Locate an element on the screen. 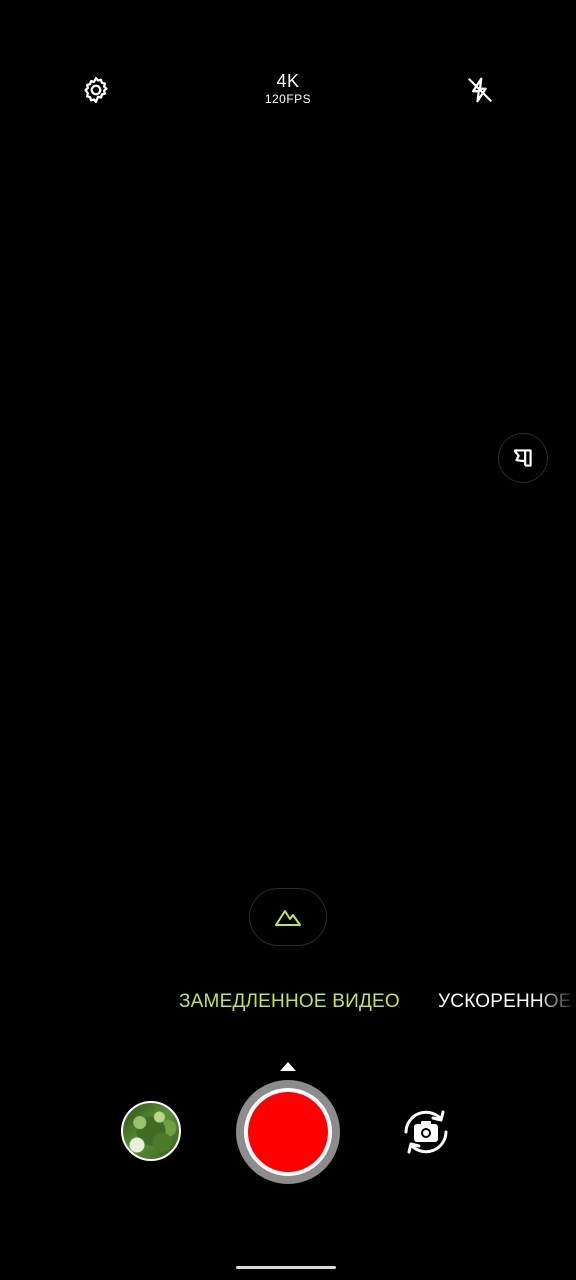 Image resolution: width=576 pixels, height=1280 pixels. expand-up-arrow-icon is located at coordinates (288, 1066).